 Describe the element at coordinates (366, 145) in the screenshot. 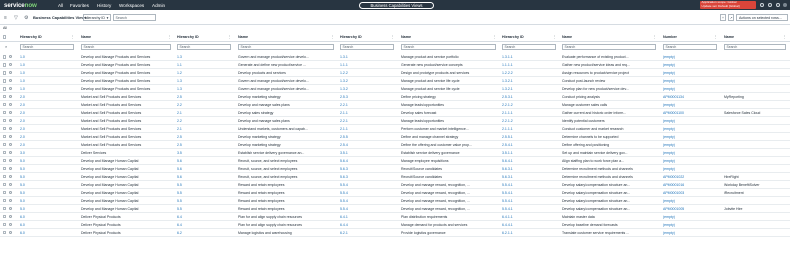

I see `table-cell: 2.5.4` at that location.